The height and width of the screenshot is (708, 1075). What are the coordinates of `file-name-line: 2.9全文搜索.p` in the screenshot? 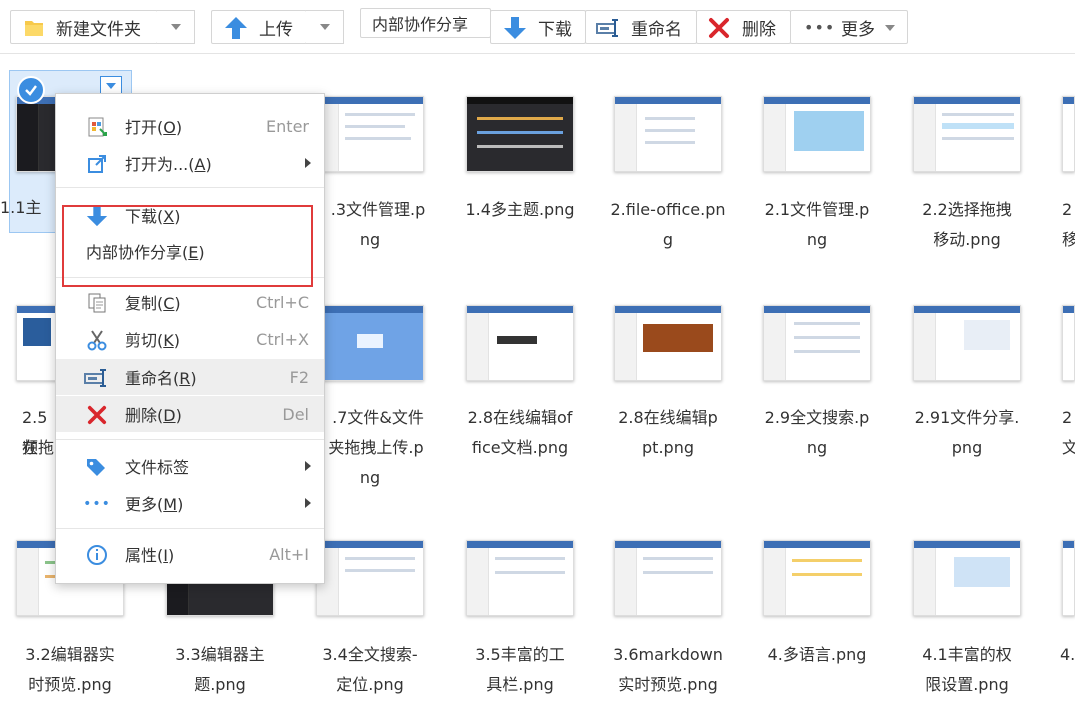 It's located at (817, 417).